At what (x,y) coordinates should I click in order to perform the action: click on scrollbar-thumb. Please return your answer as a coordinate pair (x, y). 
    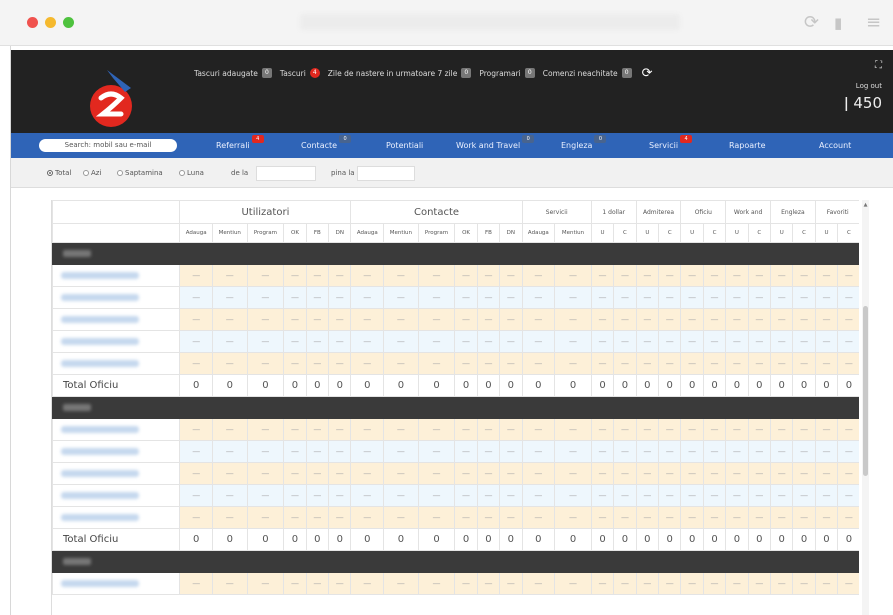
    Looking at the image, I should click on (865, 391).